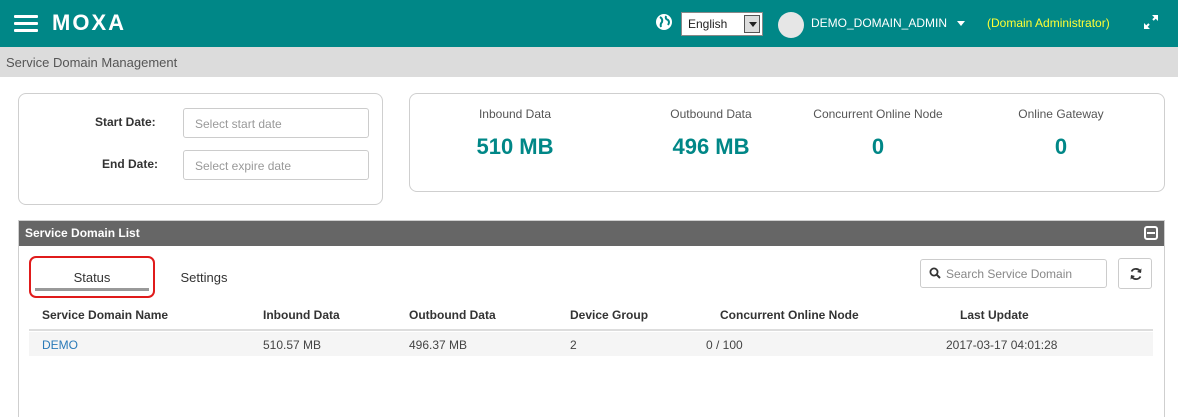 The height and width of the screenshot is (417, 1178). Describe the element at coordinates (82, 233) in the screenshot. I see `list-title: Service Domain List` at that location.